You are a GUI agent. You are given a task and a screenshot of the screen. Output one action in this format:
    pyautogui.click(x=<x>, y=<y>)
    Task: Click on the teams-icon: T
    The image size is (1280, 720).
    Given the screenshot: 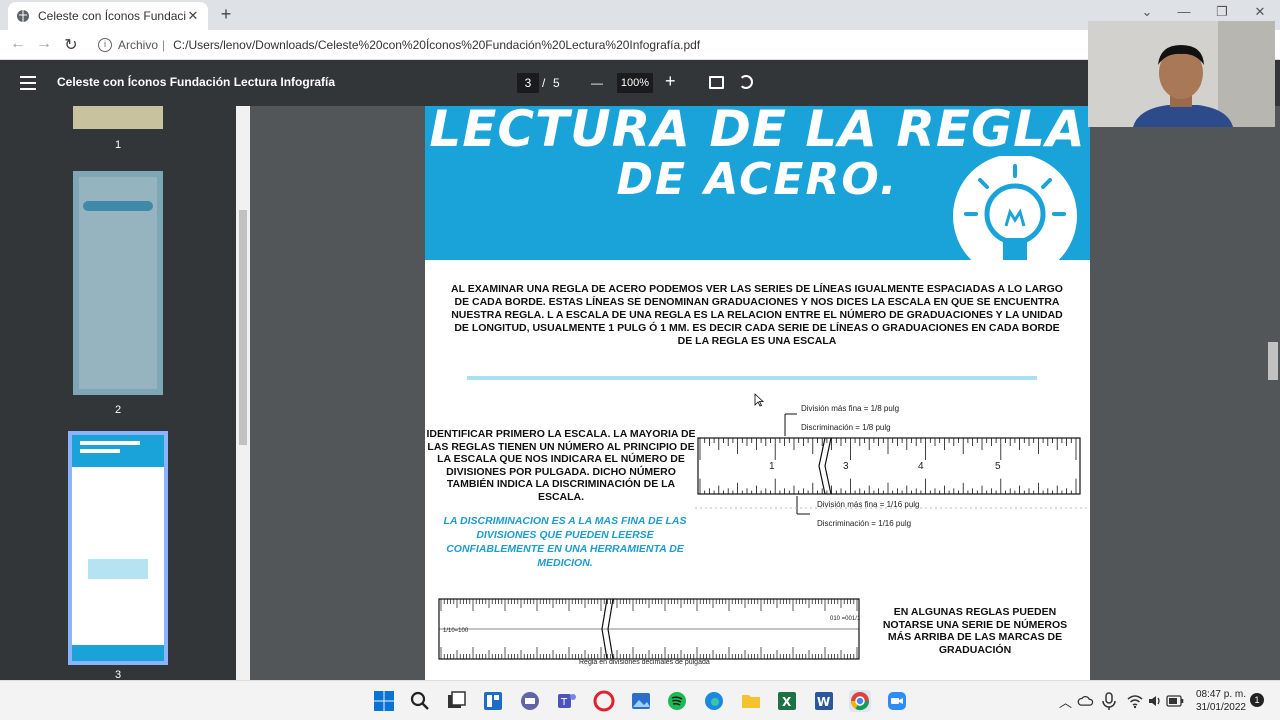 What is the action you would take?
    pyautogui.click(x=567, y=701)
    